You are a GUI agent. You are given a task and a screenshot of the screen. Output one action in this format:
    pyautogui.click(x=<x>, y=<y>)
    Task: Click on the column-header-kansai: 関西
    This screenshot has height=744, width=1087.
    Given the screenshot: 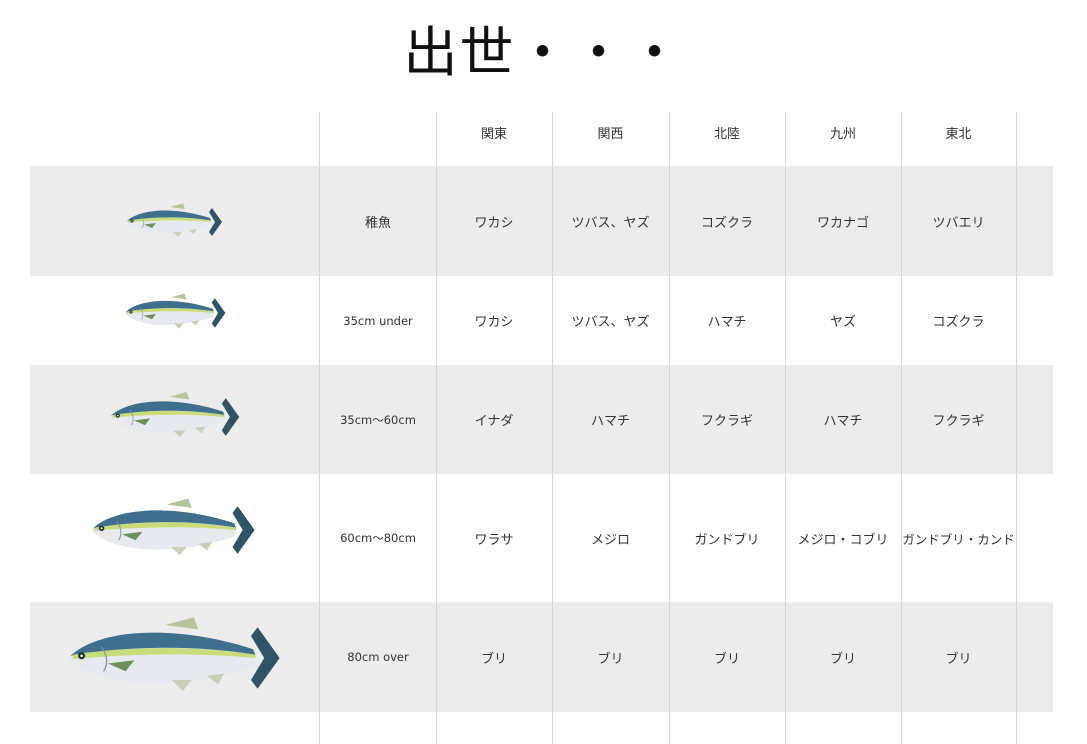 What is the action you would take?
    pyautogui.click(x=610, y=134)
    